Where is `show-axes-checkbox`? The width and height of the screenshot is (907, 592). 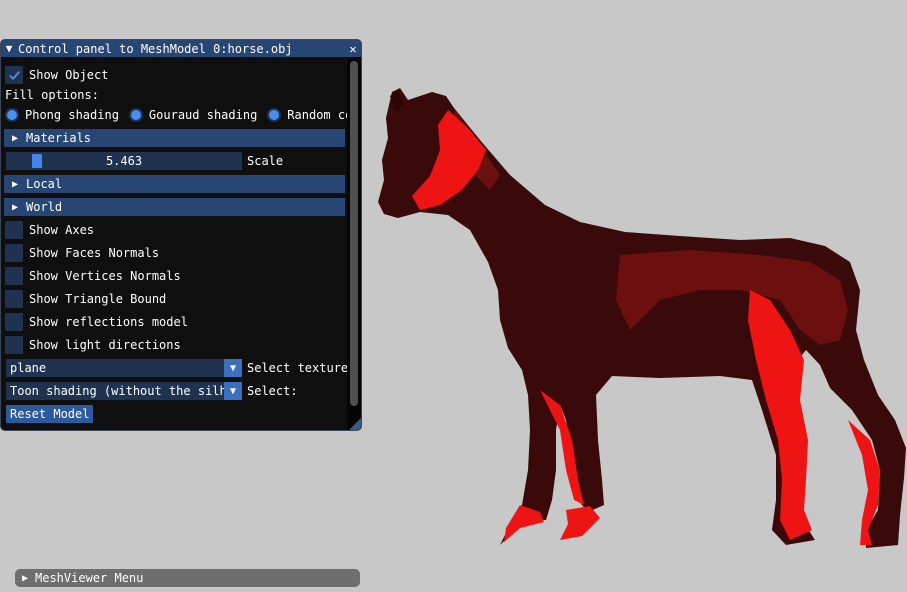
show-axes-checkbox is located at coordinates (14, 230).